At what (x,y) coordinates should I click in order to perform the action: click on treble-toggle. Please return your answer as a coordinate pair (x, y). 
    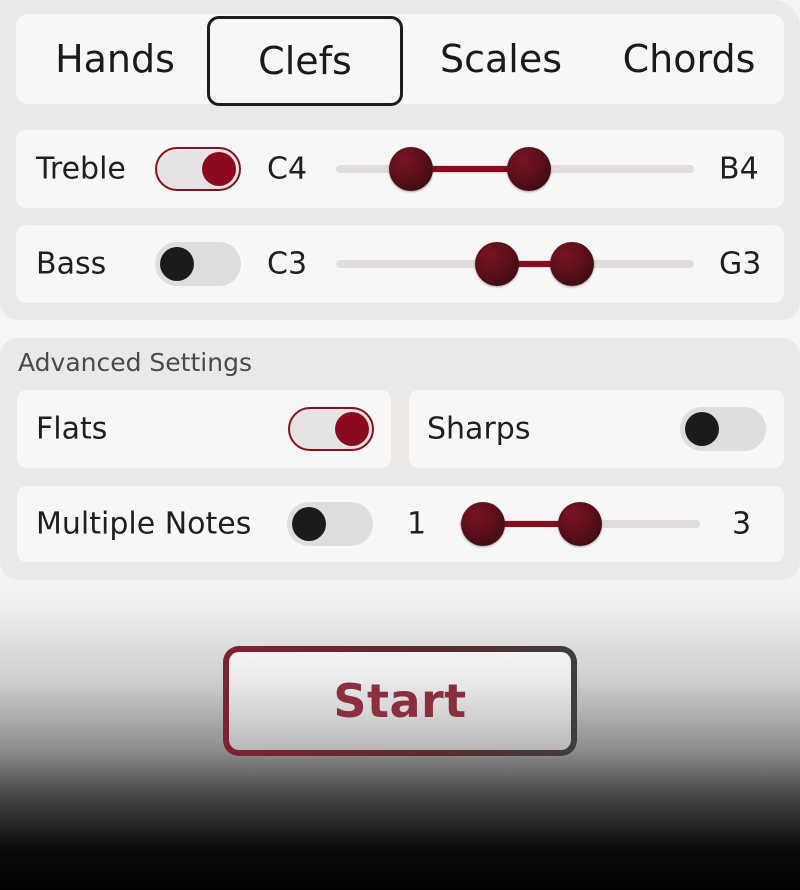
    Looking at the image, I should click on (198, 169).